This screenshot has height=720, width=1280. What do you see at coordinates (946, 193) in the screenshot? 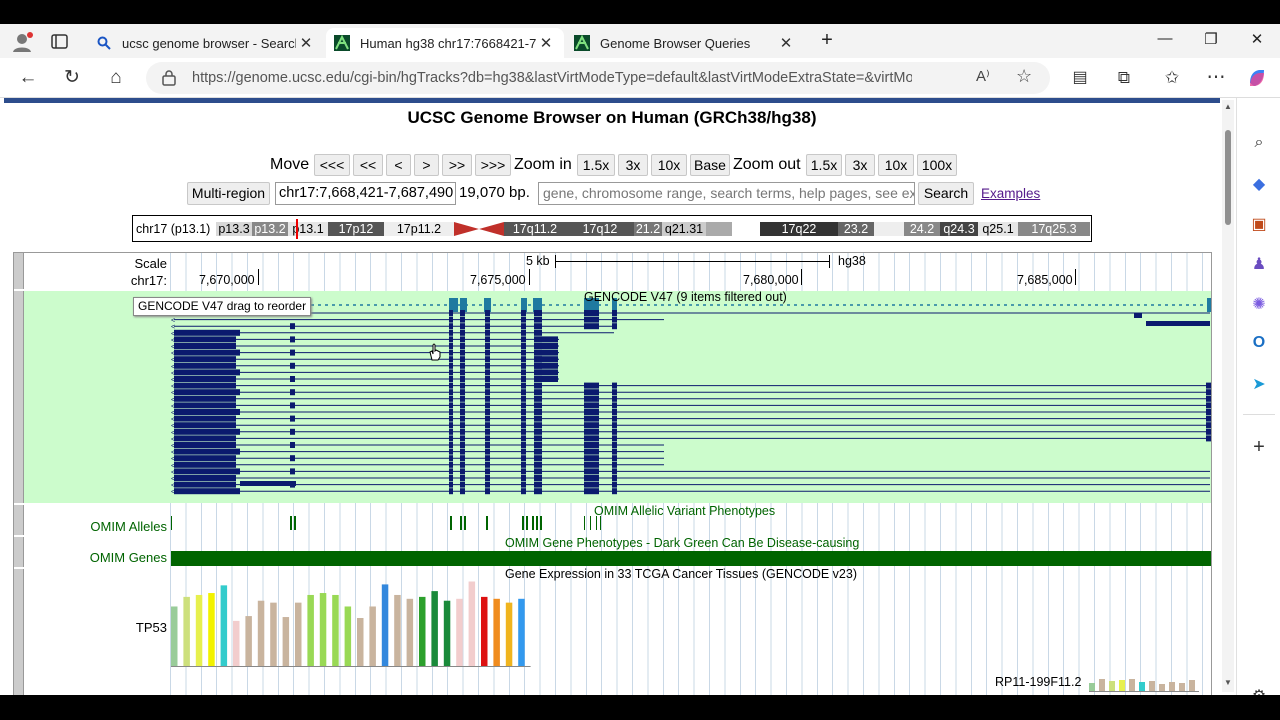
I see `search-button: Search` at bounding box center [946, 193].